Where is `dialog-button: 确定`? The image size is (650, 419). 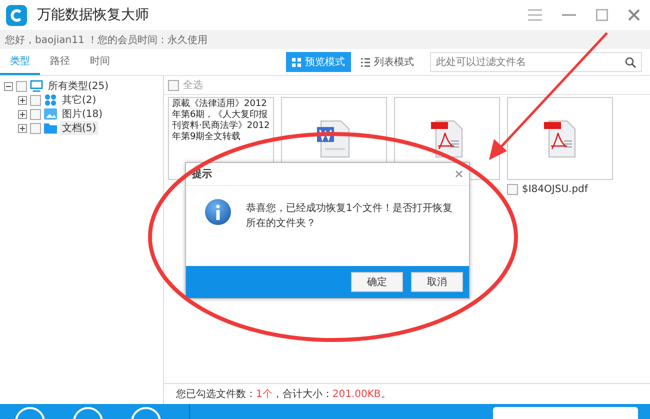
dialog-button: 确定 is located at coordinates (377, 282).